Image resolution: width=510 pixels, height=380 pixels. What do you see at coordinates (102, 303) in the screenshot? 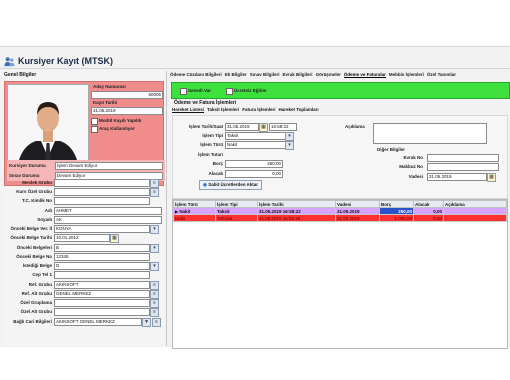
I see `custom-grouping-field` at bounding box center [102, 303].